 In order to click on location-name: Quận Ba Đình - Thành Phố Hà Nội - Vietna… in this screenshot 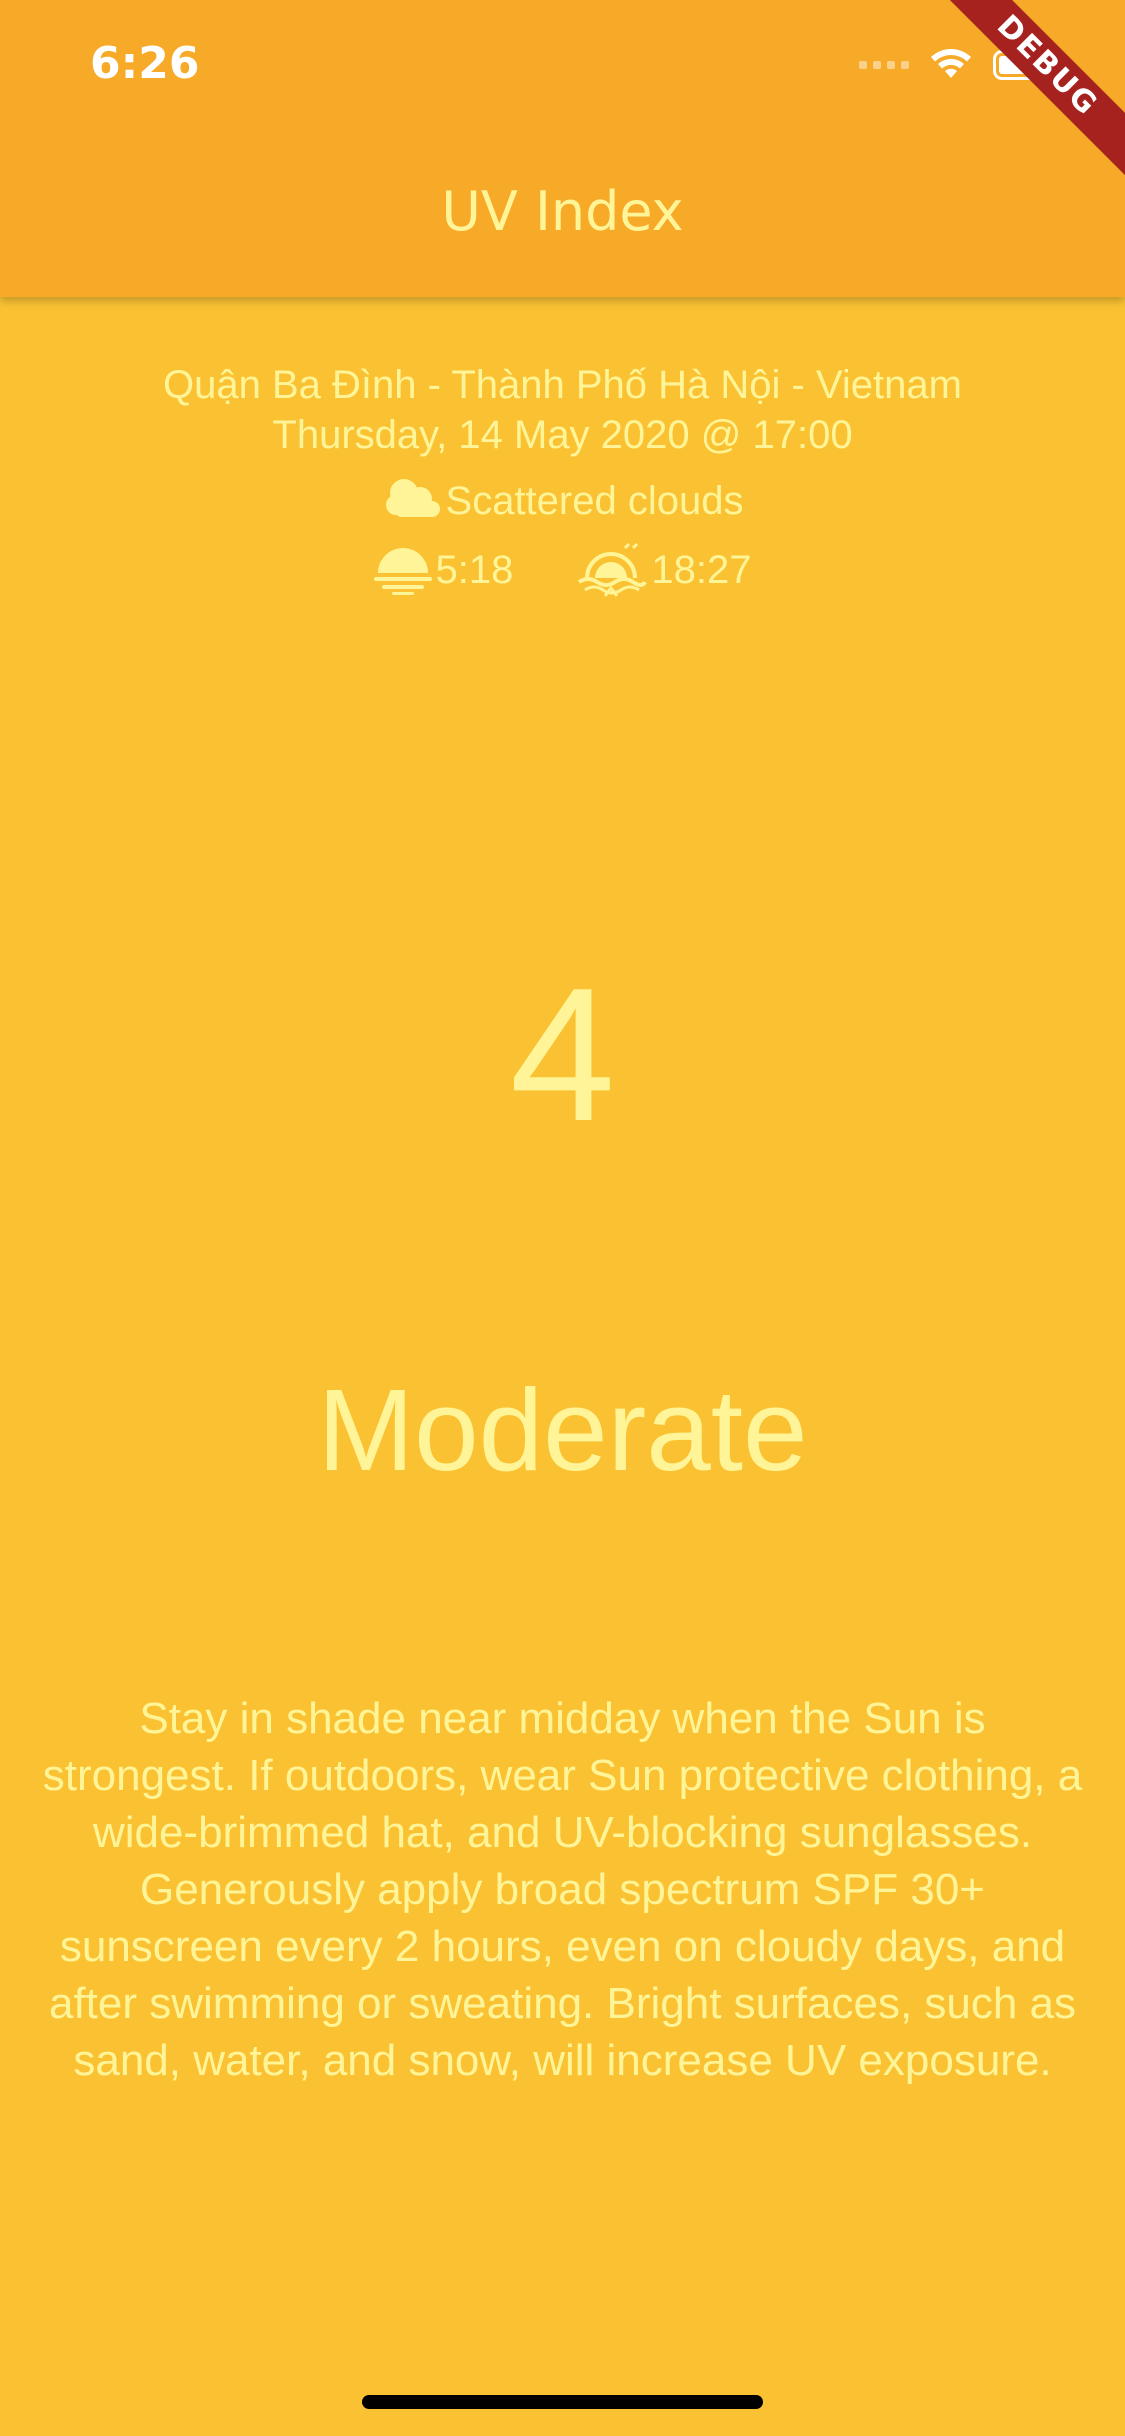, I will do `click(562, 385)`.